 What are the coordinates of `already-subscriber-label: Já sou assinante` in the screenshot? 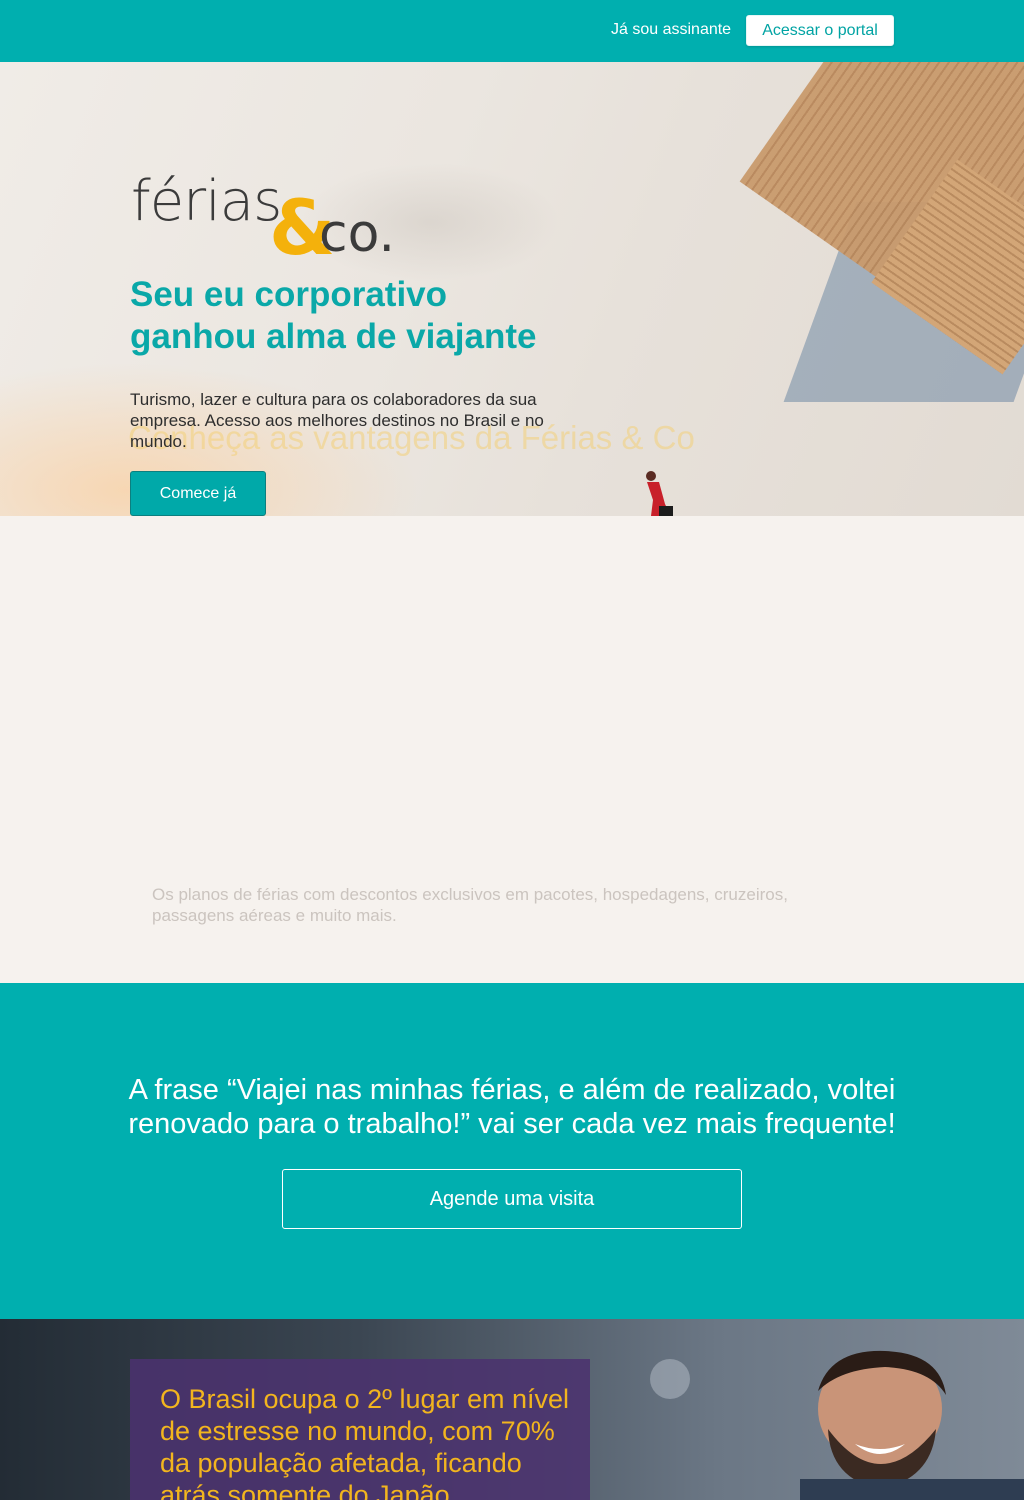 It's located at (671, 29).